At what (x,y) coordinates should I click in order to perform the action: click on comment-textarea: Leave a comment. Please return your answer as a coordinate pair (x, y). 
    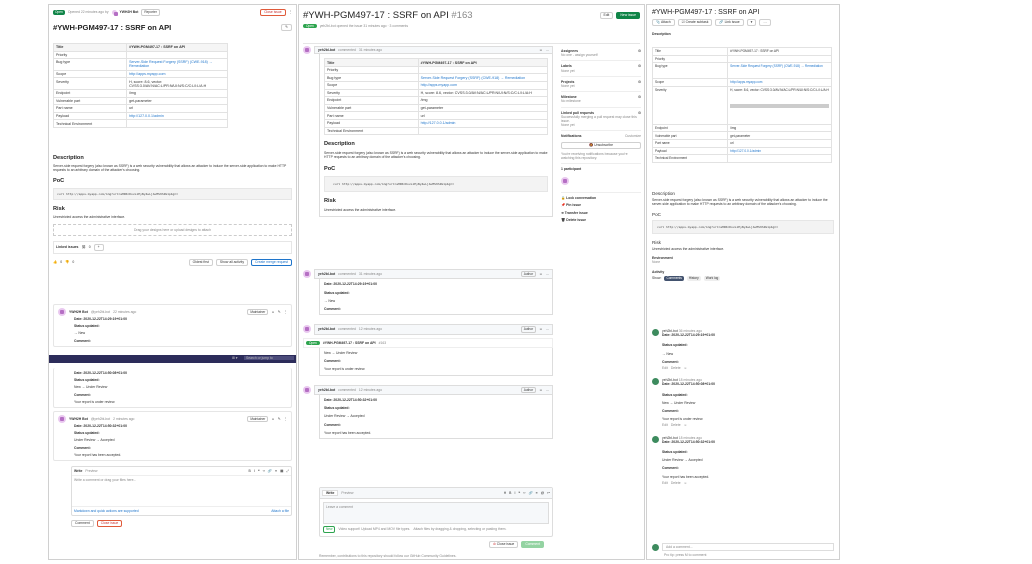
    Looking at the image, I should click on (436, 513).